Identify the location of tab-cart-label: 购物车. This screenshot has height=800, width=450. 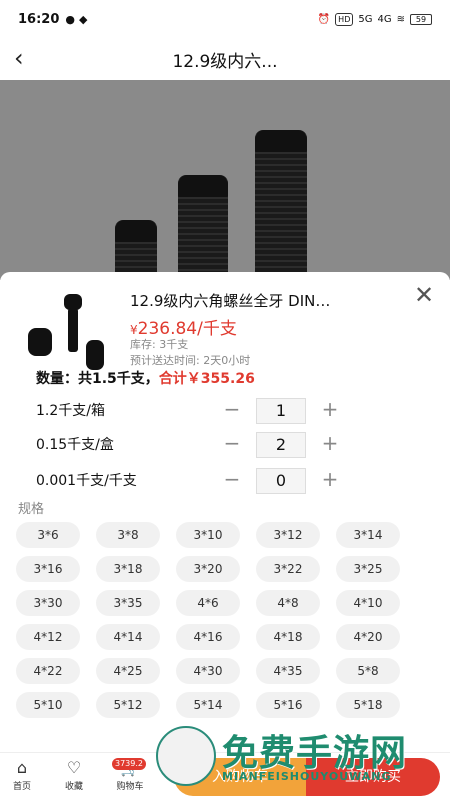
(130, 787).